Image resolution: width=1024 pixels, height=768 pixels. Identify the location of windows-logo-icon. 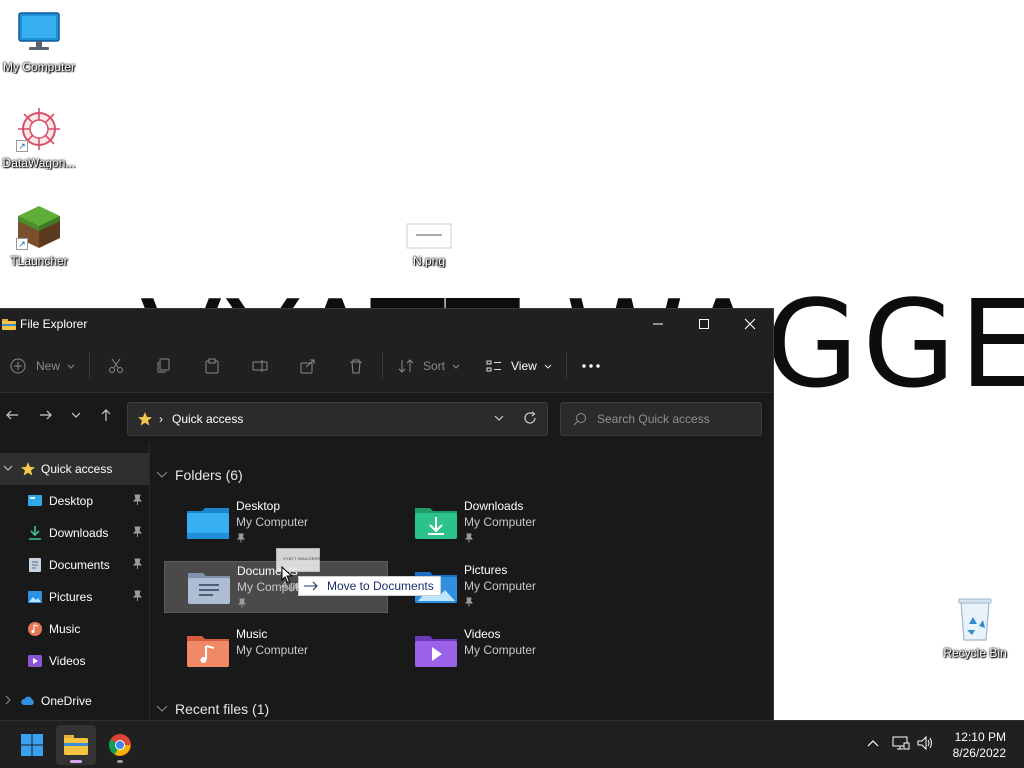
(32, 745).